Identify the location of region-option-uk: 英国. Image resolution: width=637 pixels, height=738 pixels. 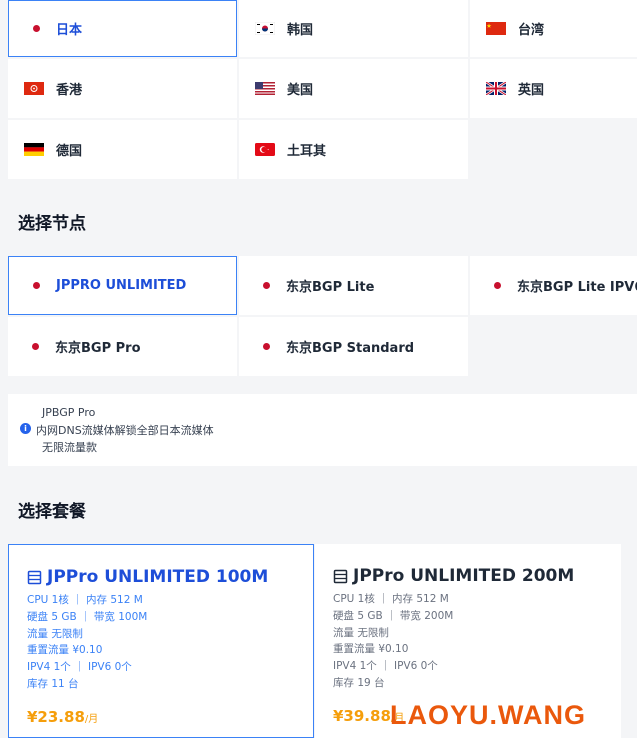
(553, 88).